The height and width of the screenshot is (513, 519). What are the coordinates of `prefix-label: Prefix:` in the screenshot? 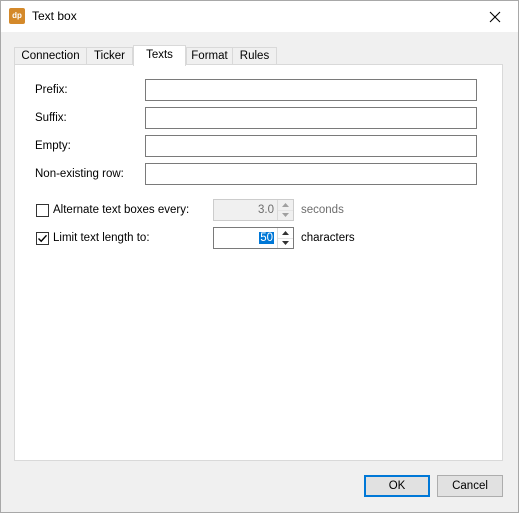 It's located at (51, 90).